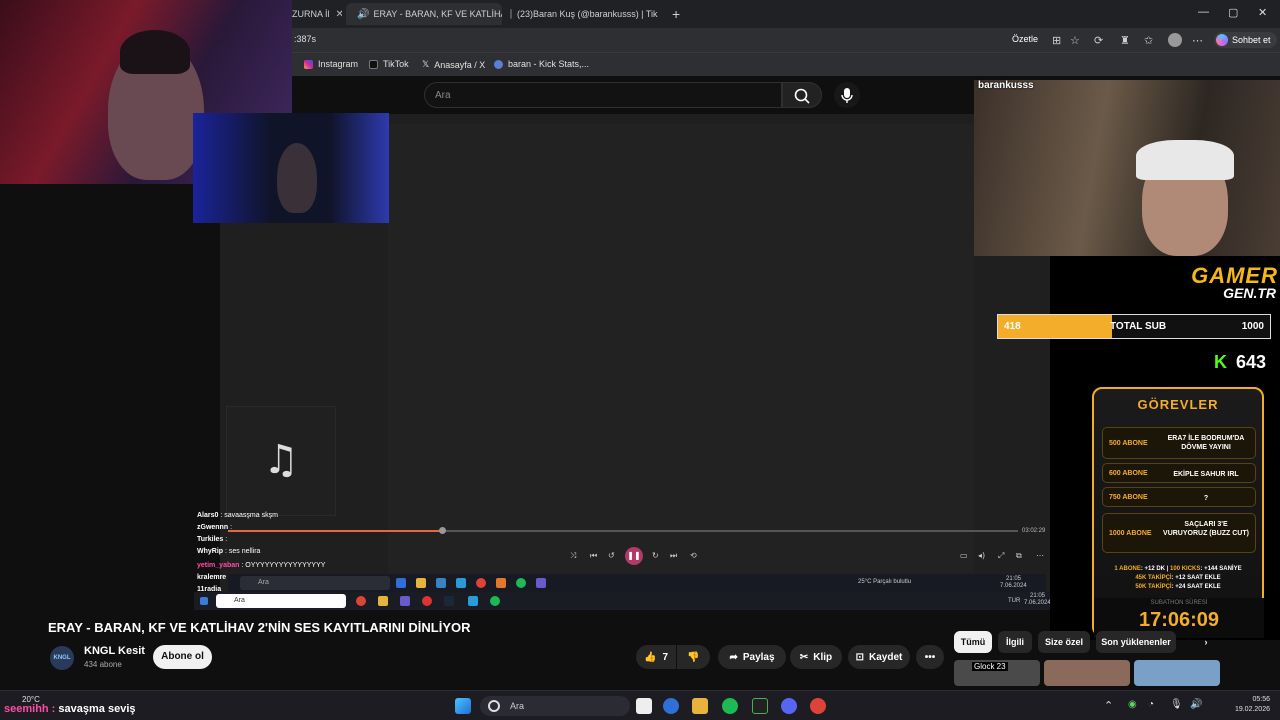 This screenshot has height=720, width=1280. I want to click on fullscreen-icon: ⤢, so click(1001, 556).